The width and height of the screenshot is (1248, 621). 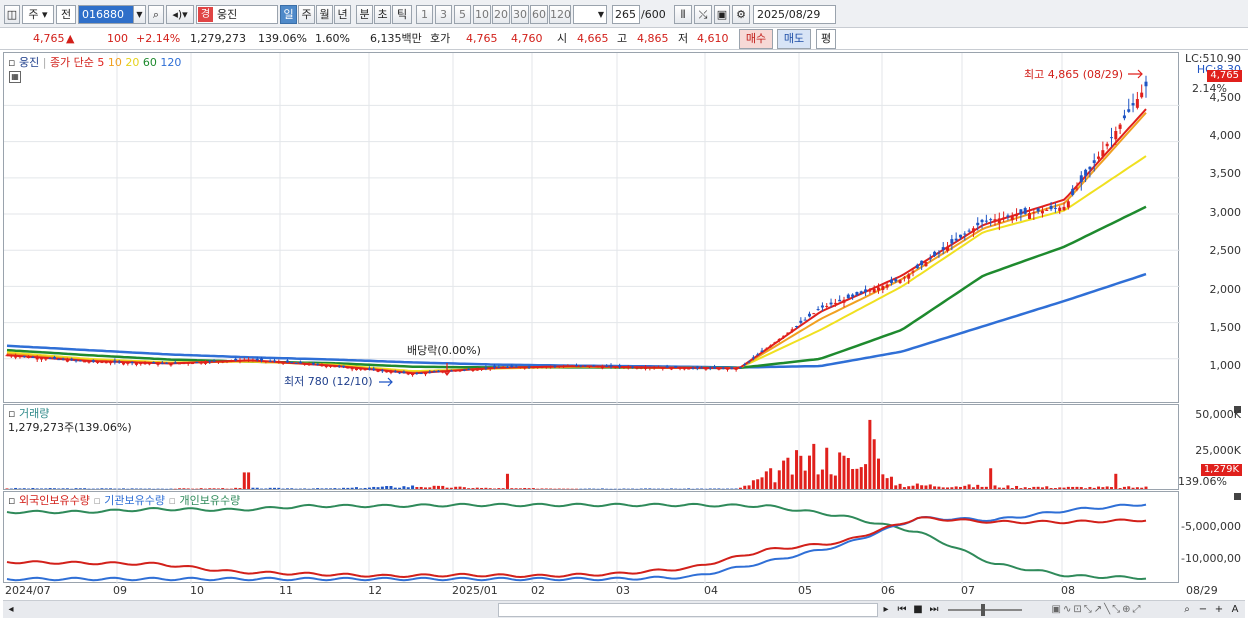 What do you see at coordinates (918, 610) in the screenshot?
I see `stop-icon: ■` at bounding box center [918, 610].